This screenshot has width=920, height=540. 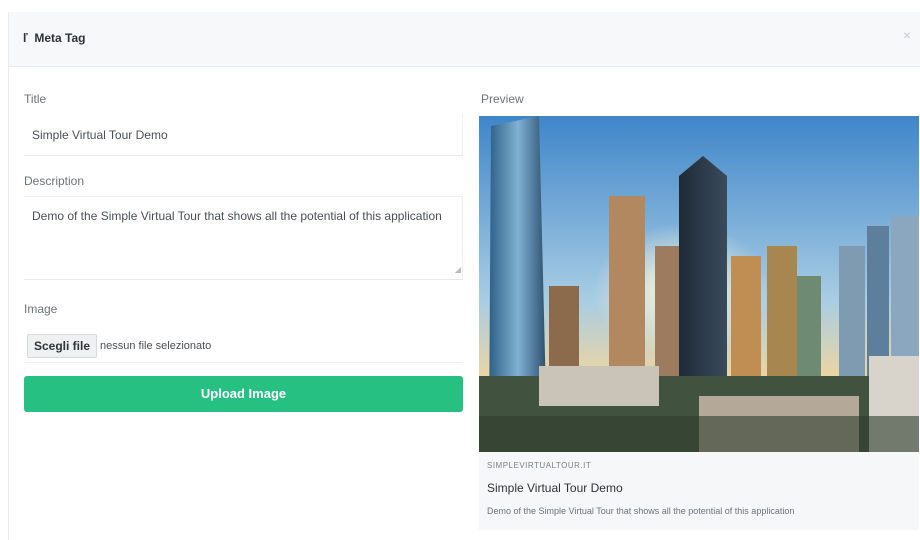 What do you see at coordinates (25, 38) in the screenshot?
I see `tag-icon: ľ` at bounding box center [25, 38].